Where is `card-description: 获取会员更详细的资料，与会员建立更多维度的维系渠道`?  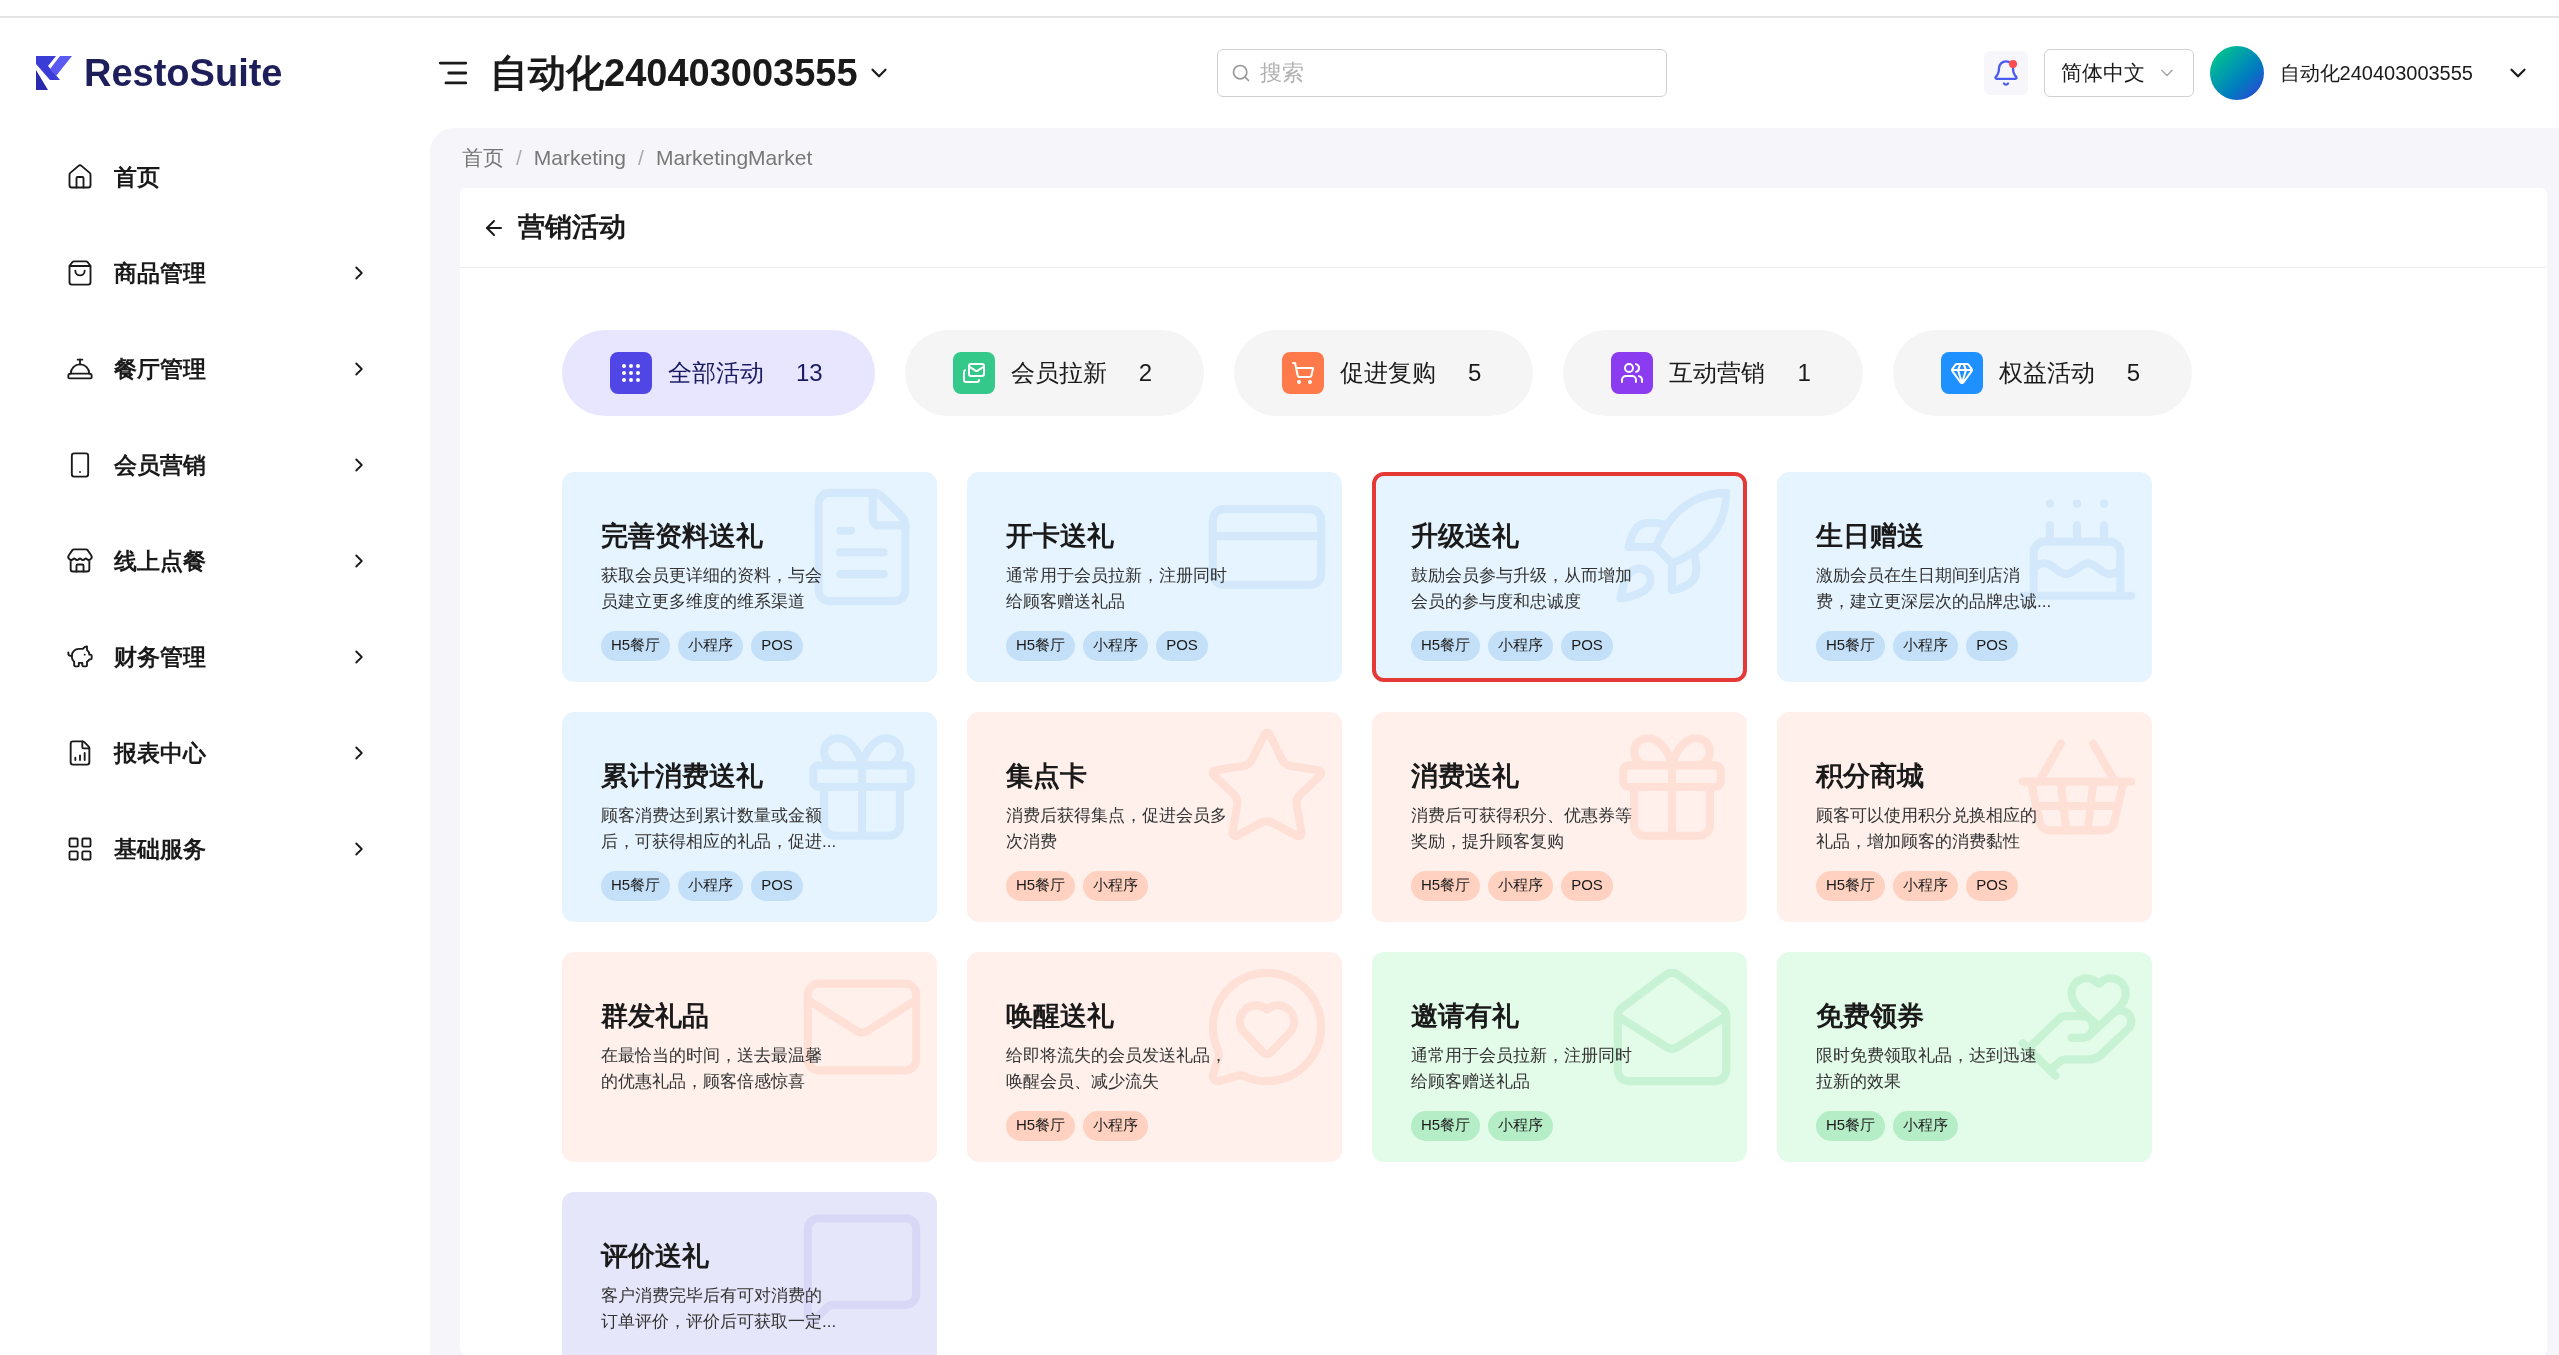
card-description: 获取会员更详细的资料，与会员建立更多维度的维系渠道 is located at coordinates (712, 588).